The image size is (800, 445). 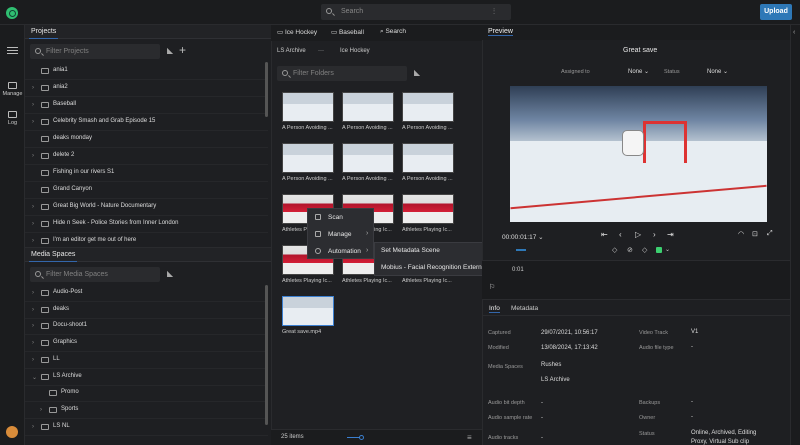 What do you see at coordinates (347, 32) in the screenshot?
I see `tab-baseball: ▭ Baseball` at bounding box center [347, 32].